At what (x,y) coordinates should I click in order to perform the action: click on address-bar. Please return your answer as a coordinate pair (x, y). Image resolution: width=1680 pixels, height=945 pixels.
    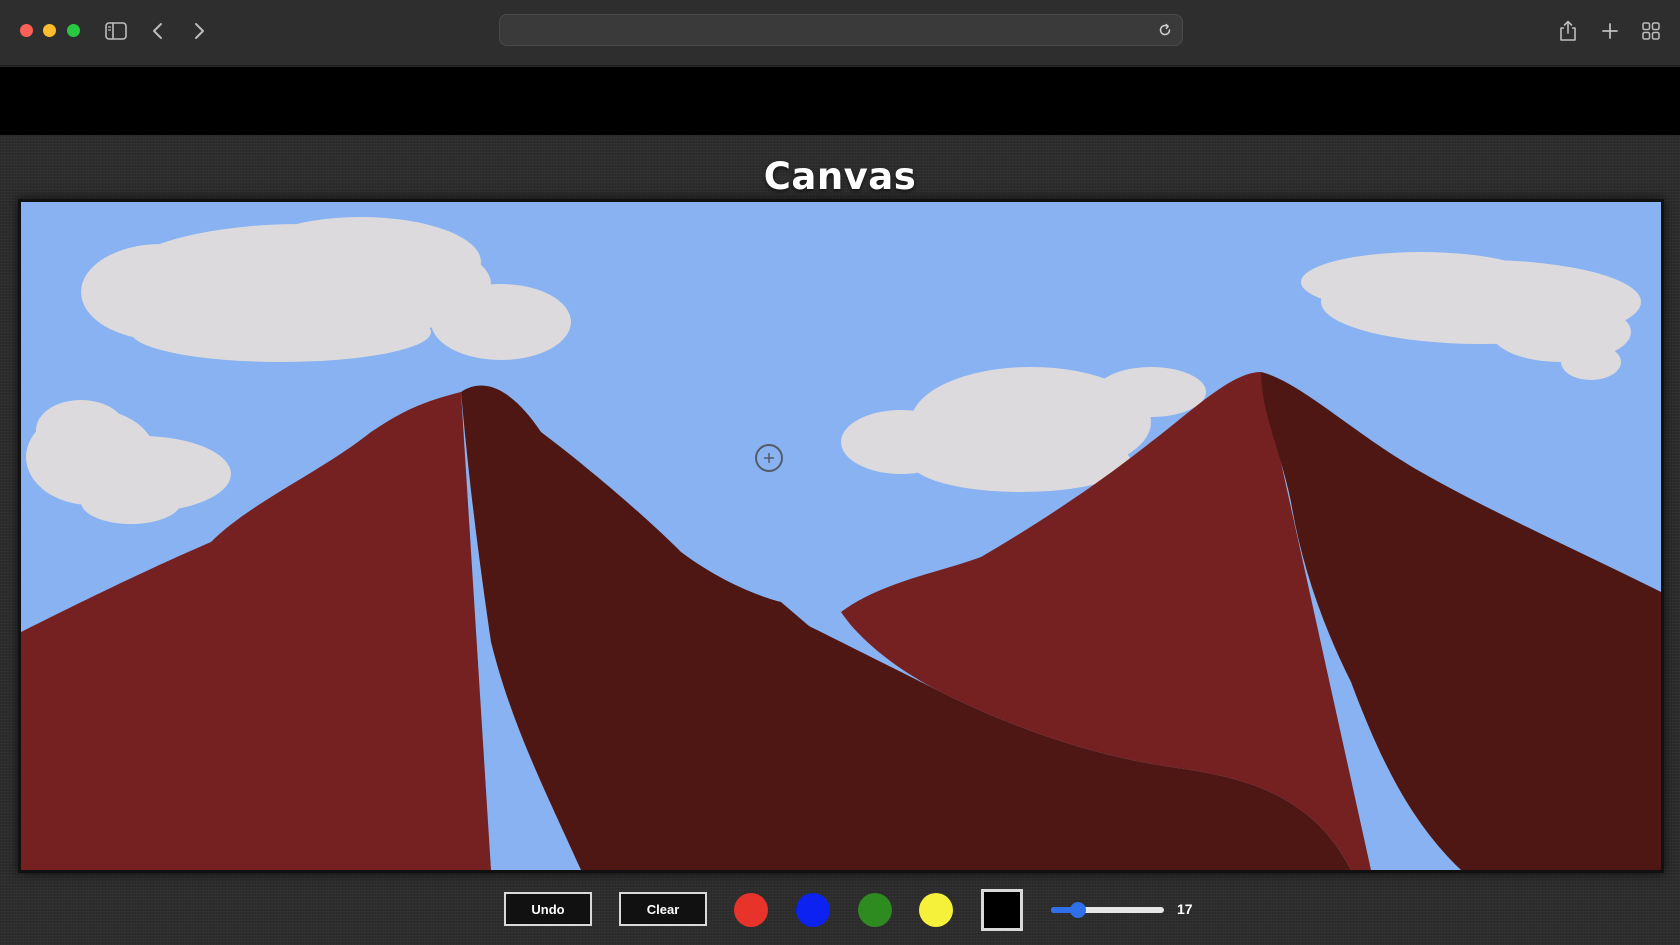
    Looking at the image, I should click on (841, 30).